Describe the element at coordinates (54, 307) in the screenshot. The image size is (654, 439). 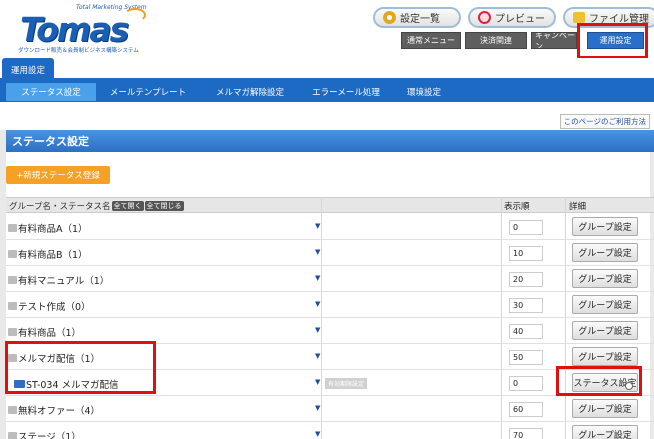
I see `group-name: テスト作成（0）` at that location.